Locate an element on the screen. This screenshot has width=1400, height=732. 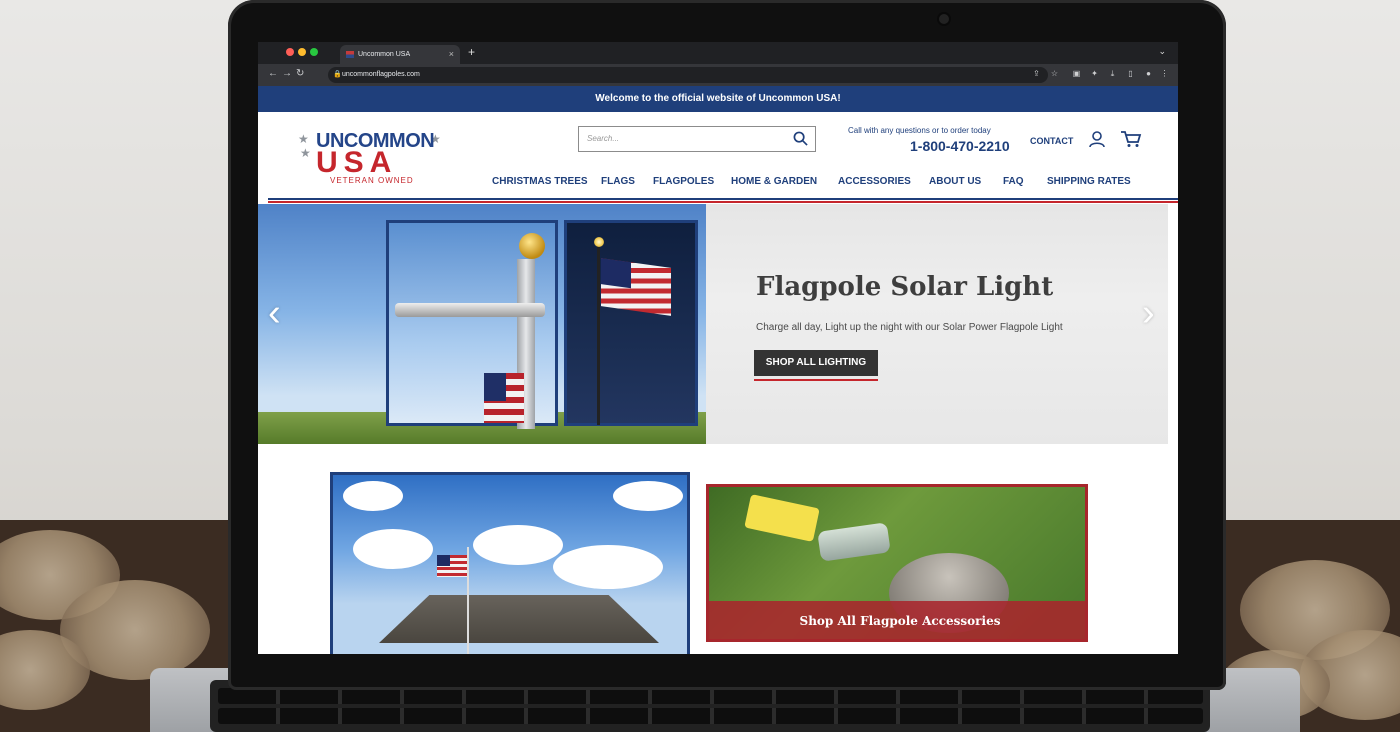
flag-favicon-icon is located at coordinates (350, 54).